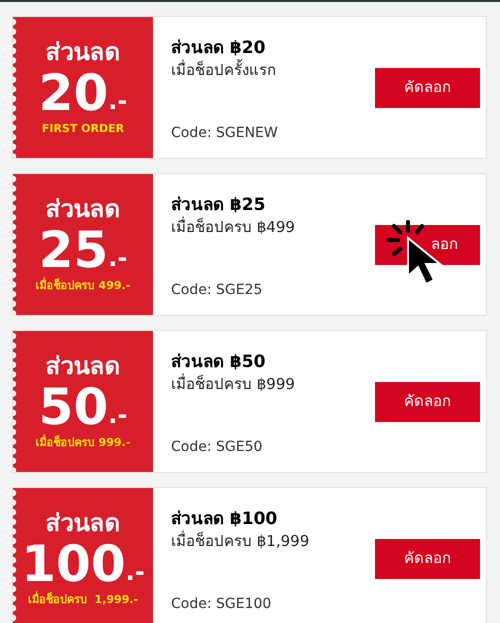 This screenshot has width=500, height=623. What do you see at coordinates (224, 519) in the screenshot?
I see `coupon-title: ส่วนลด ฿100` at bounding box center [224, 519].